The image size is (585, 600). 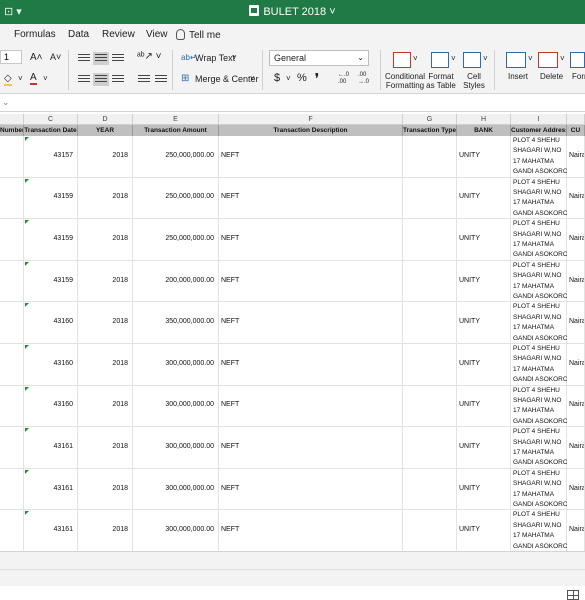 What do you see at coordinates (12, 130) in the screenshot?
I see `field-header: Number` at bounding box center [12, 130].